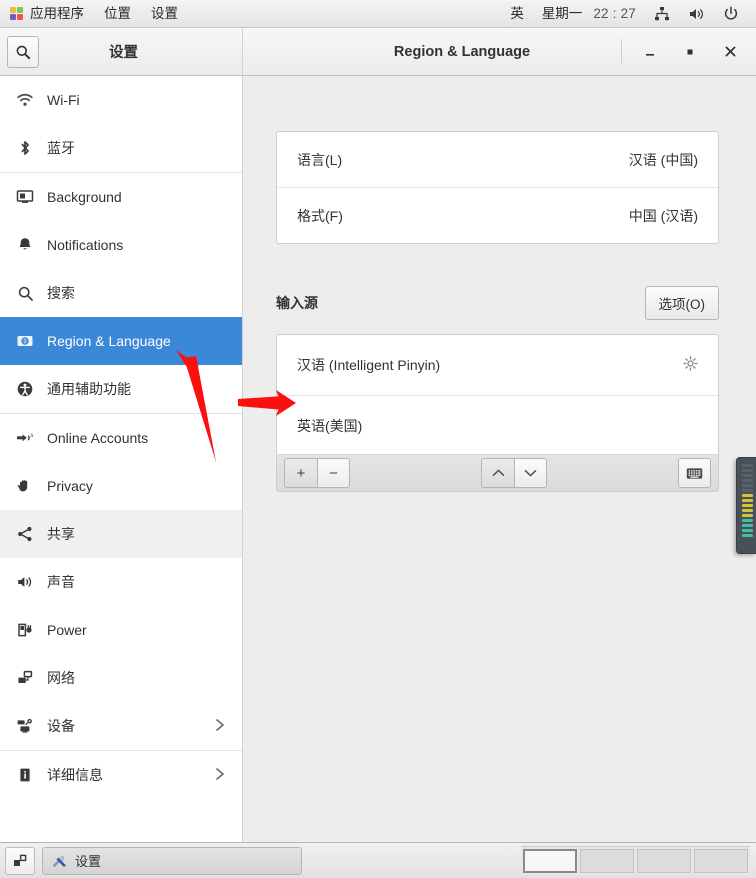 This screenshot has height=878, width=756. I want to click on input-sources-header: 输入源 选项(O), so click(497, 303).